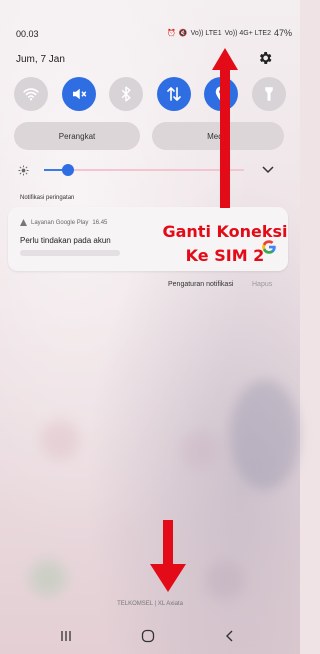  I want to click on clear-notifications-button: Hapus, so click(262, 284).